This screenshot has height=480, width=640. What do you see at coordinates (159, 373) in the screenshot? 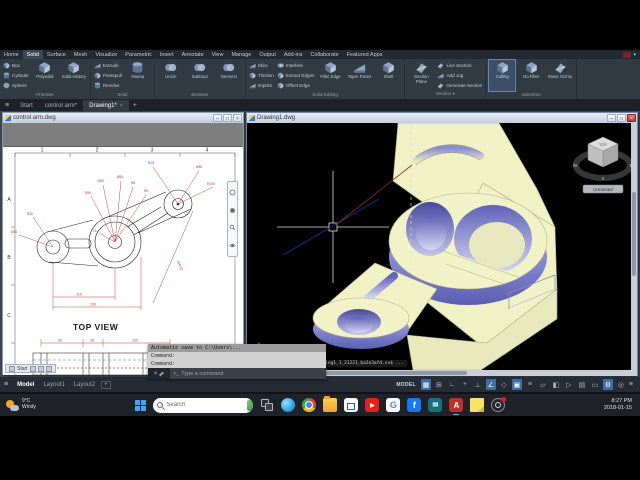
I see `command-palette-controls: ×` at bounding box center [159, 373].